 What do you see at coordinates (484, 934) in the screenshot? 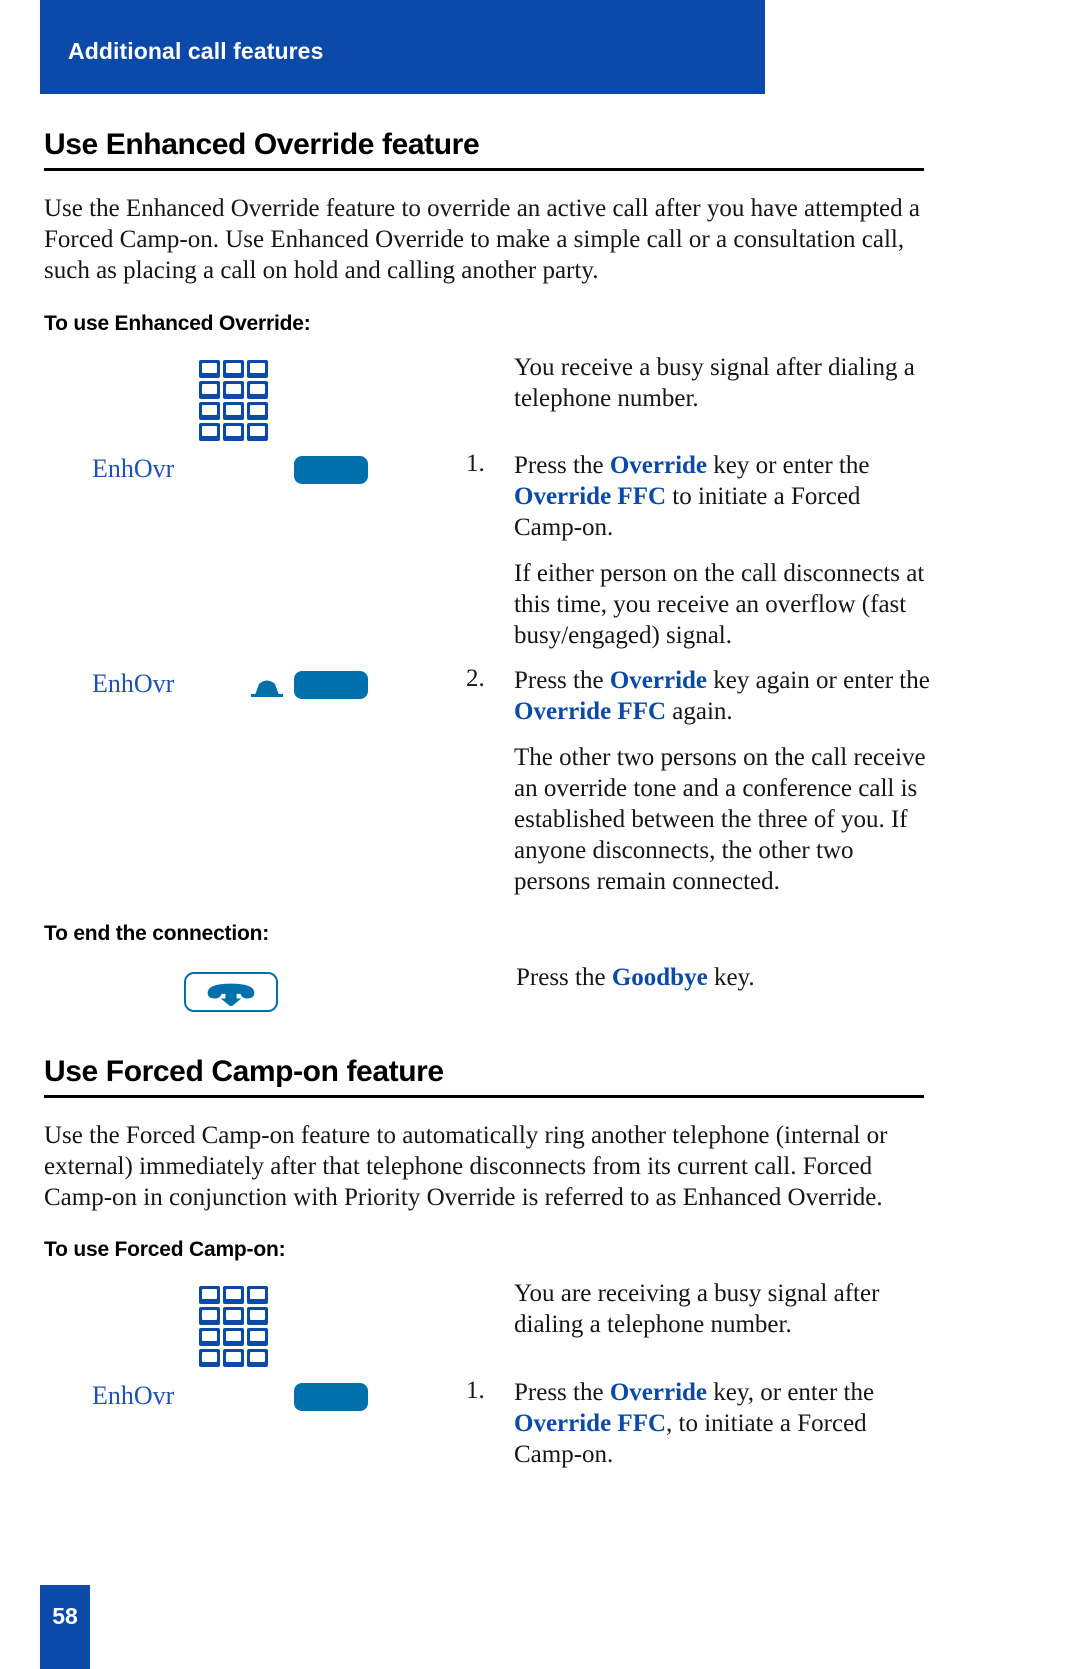
I see `subheading-to-end-the-connection: To end the connection:` at bounding box center [484, 934].